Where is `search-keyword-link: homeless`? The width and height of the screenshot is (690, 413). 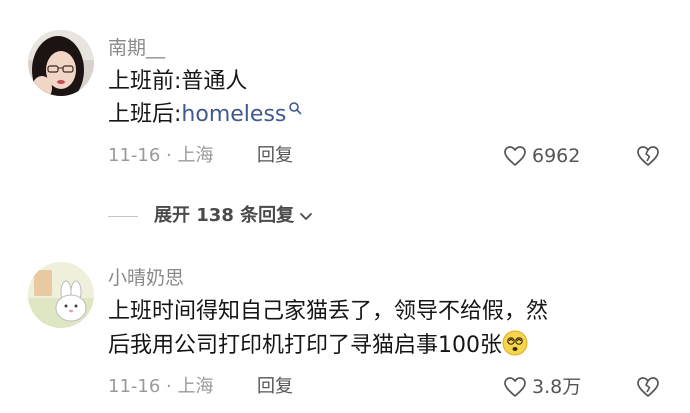 search-keyword-link: homeless is located at coordinates (233, 114).